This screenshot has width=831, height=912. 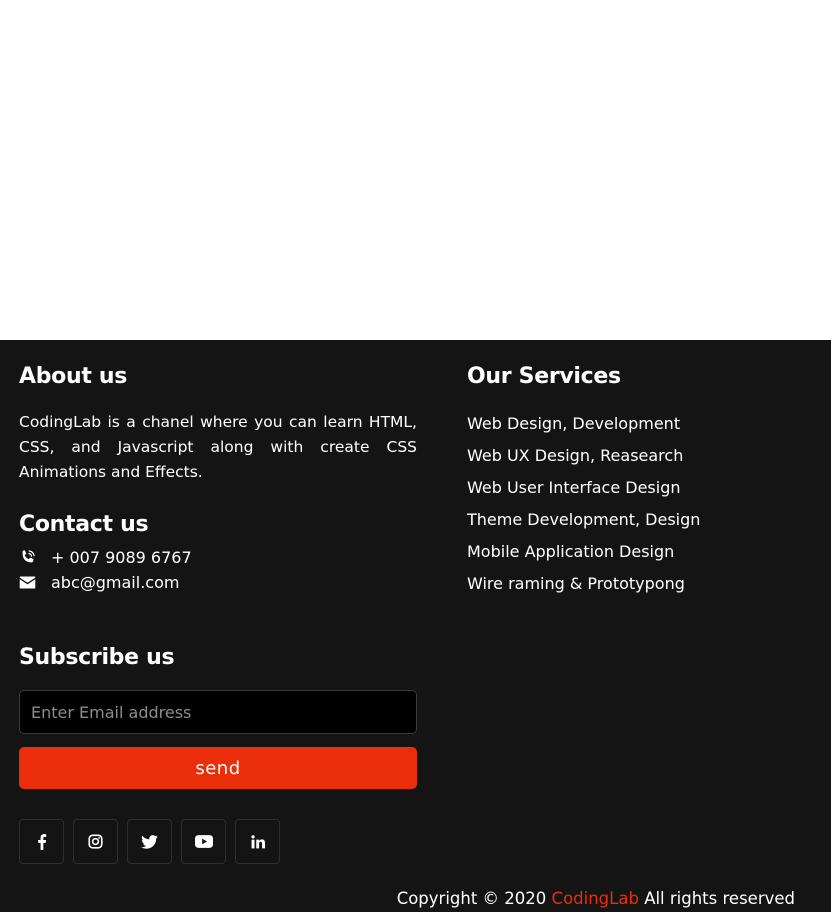 I want to click on facebook-link, so click(x=41, y=841).